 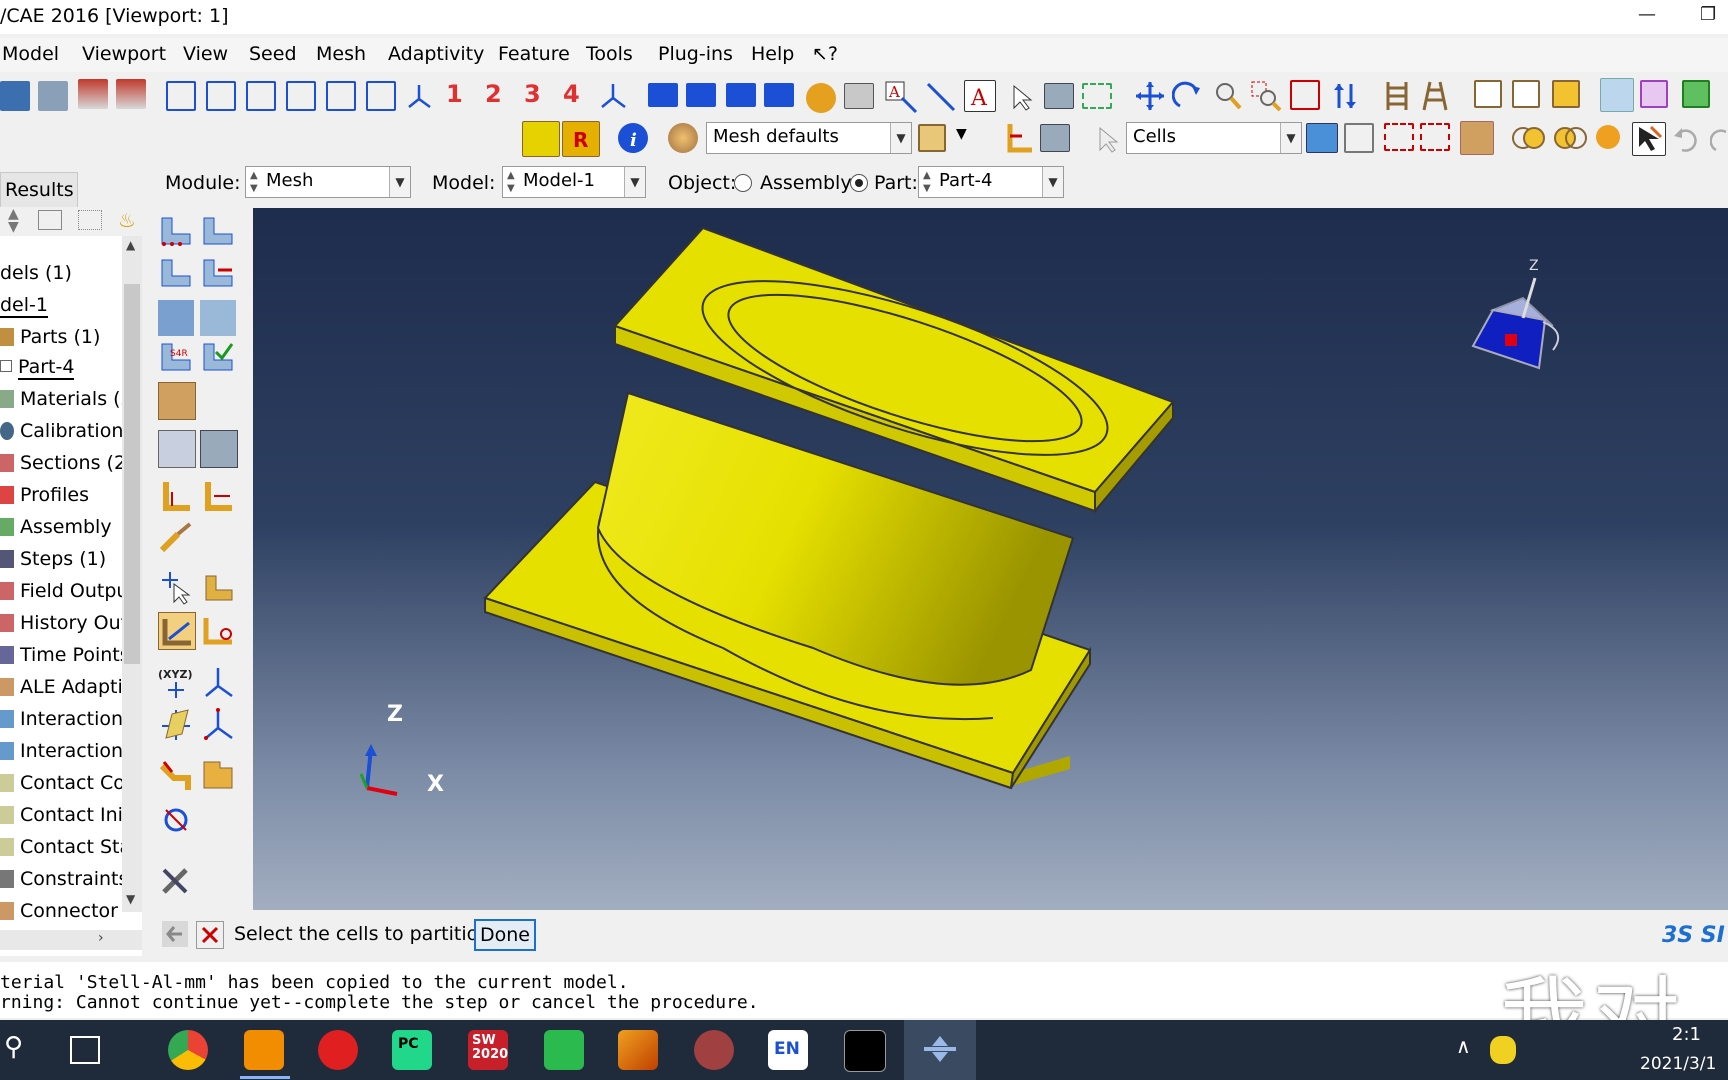 I want to click on menu-view: View, so click(x=205, y=54).